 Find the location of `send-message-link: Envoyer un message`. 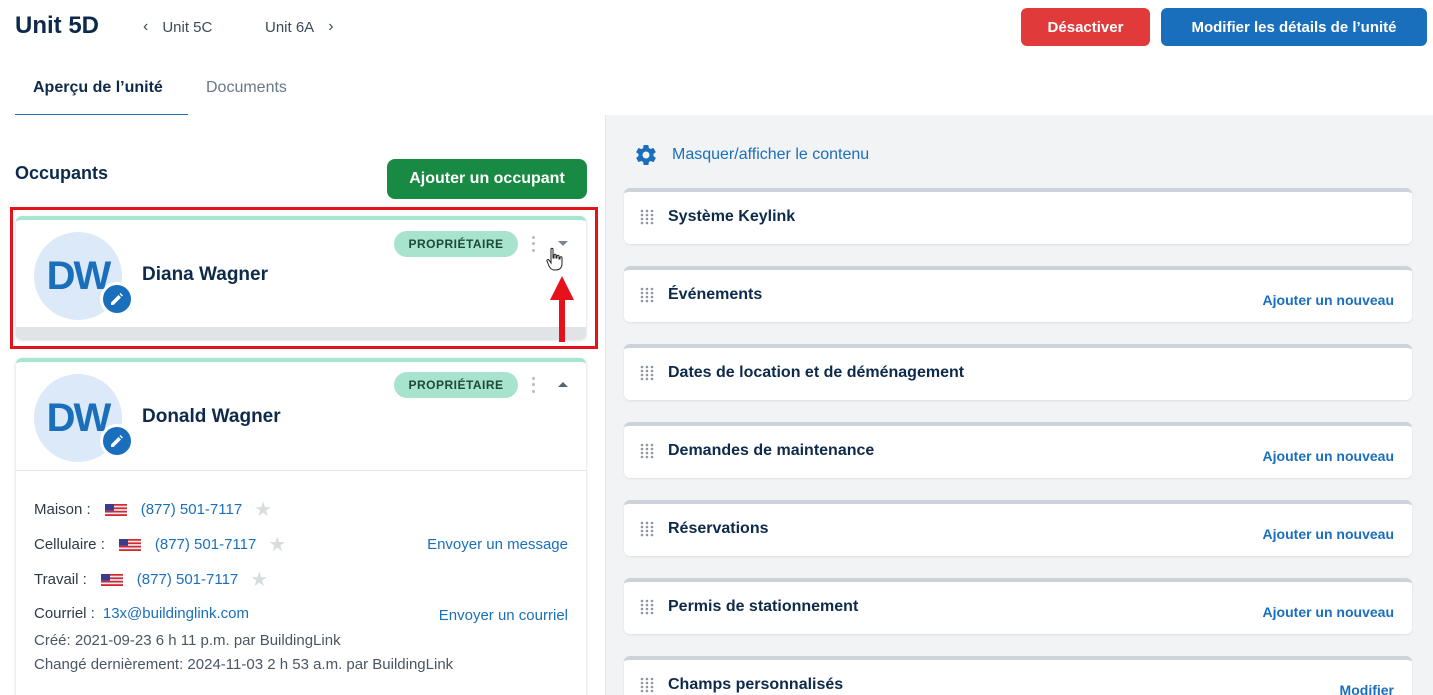

send-message-link: Envoyer un message is located at coordinates (497, 544).